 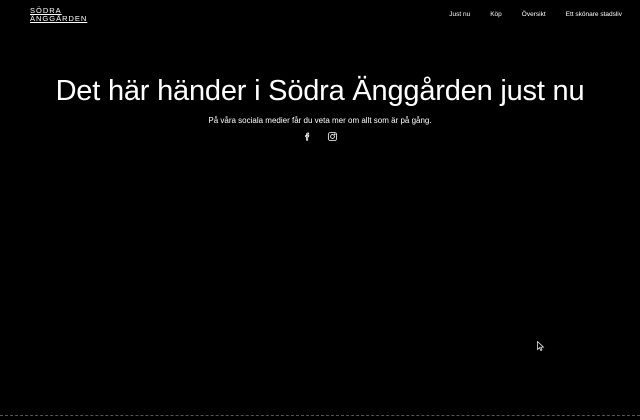 I want to click on nav-item-ett-skonare-stadsliv: Ett skönare stadsliv, so click(x=594, y=15).